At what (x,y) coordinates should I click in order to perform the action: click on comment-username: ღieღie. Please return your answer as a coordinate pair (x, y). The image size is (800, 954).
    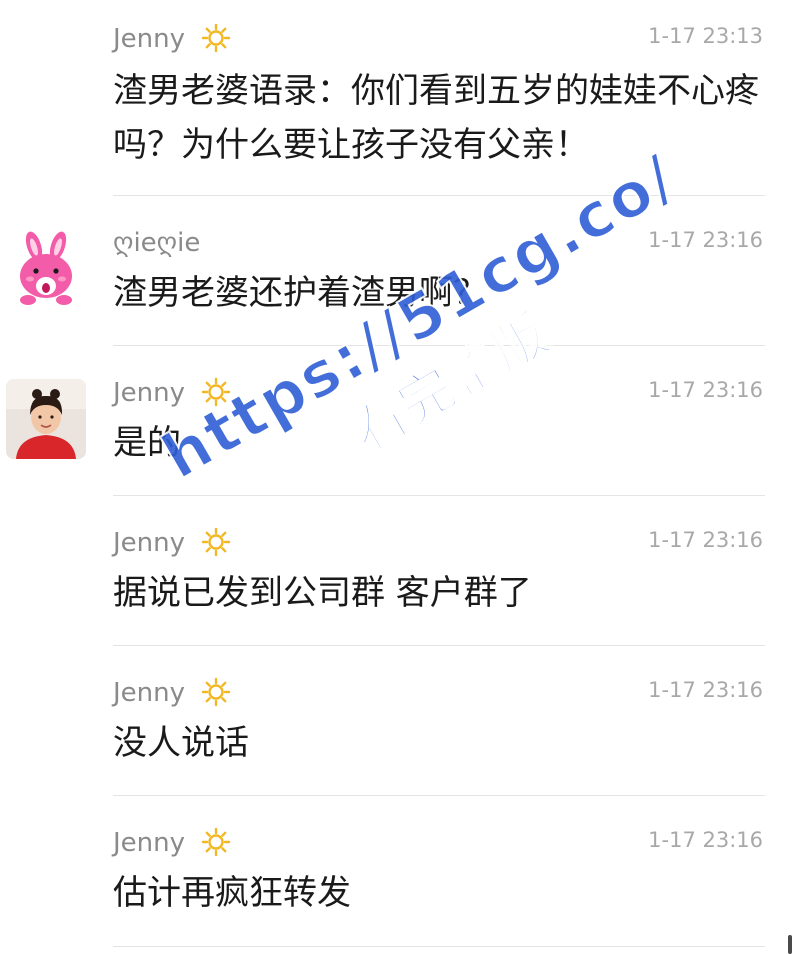
    Looking at the image, I should click on (156, 243).